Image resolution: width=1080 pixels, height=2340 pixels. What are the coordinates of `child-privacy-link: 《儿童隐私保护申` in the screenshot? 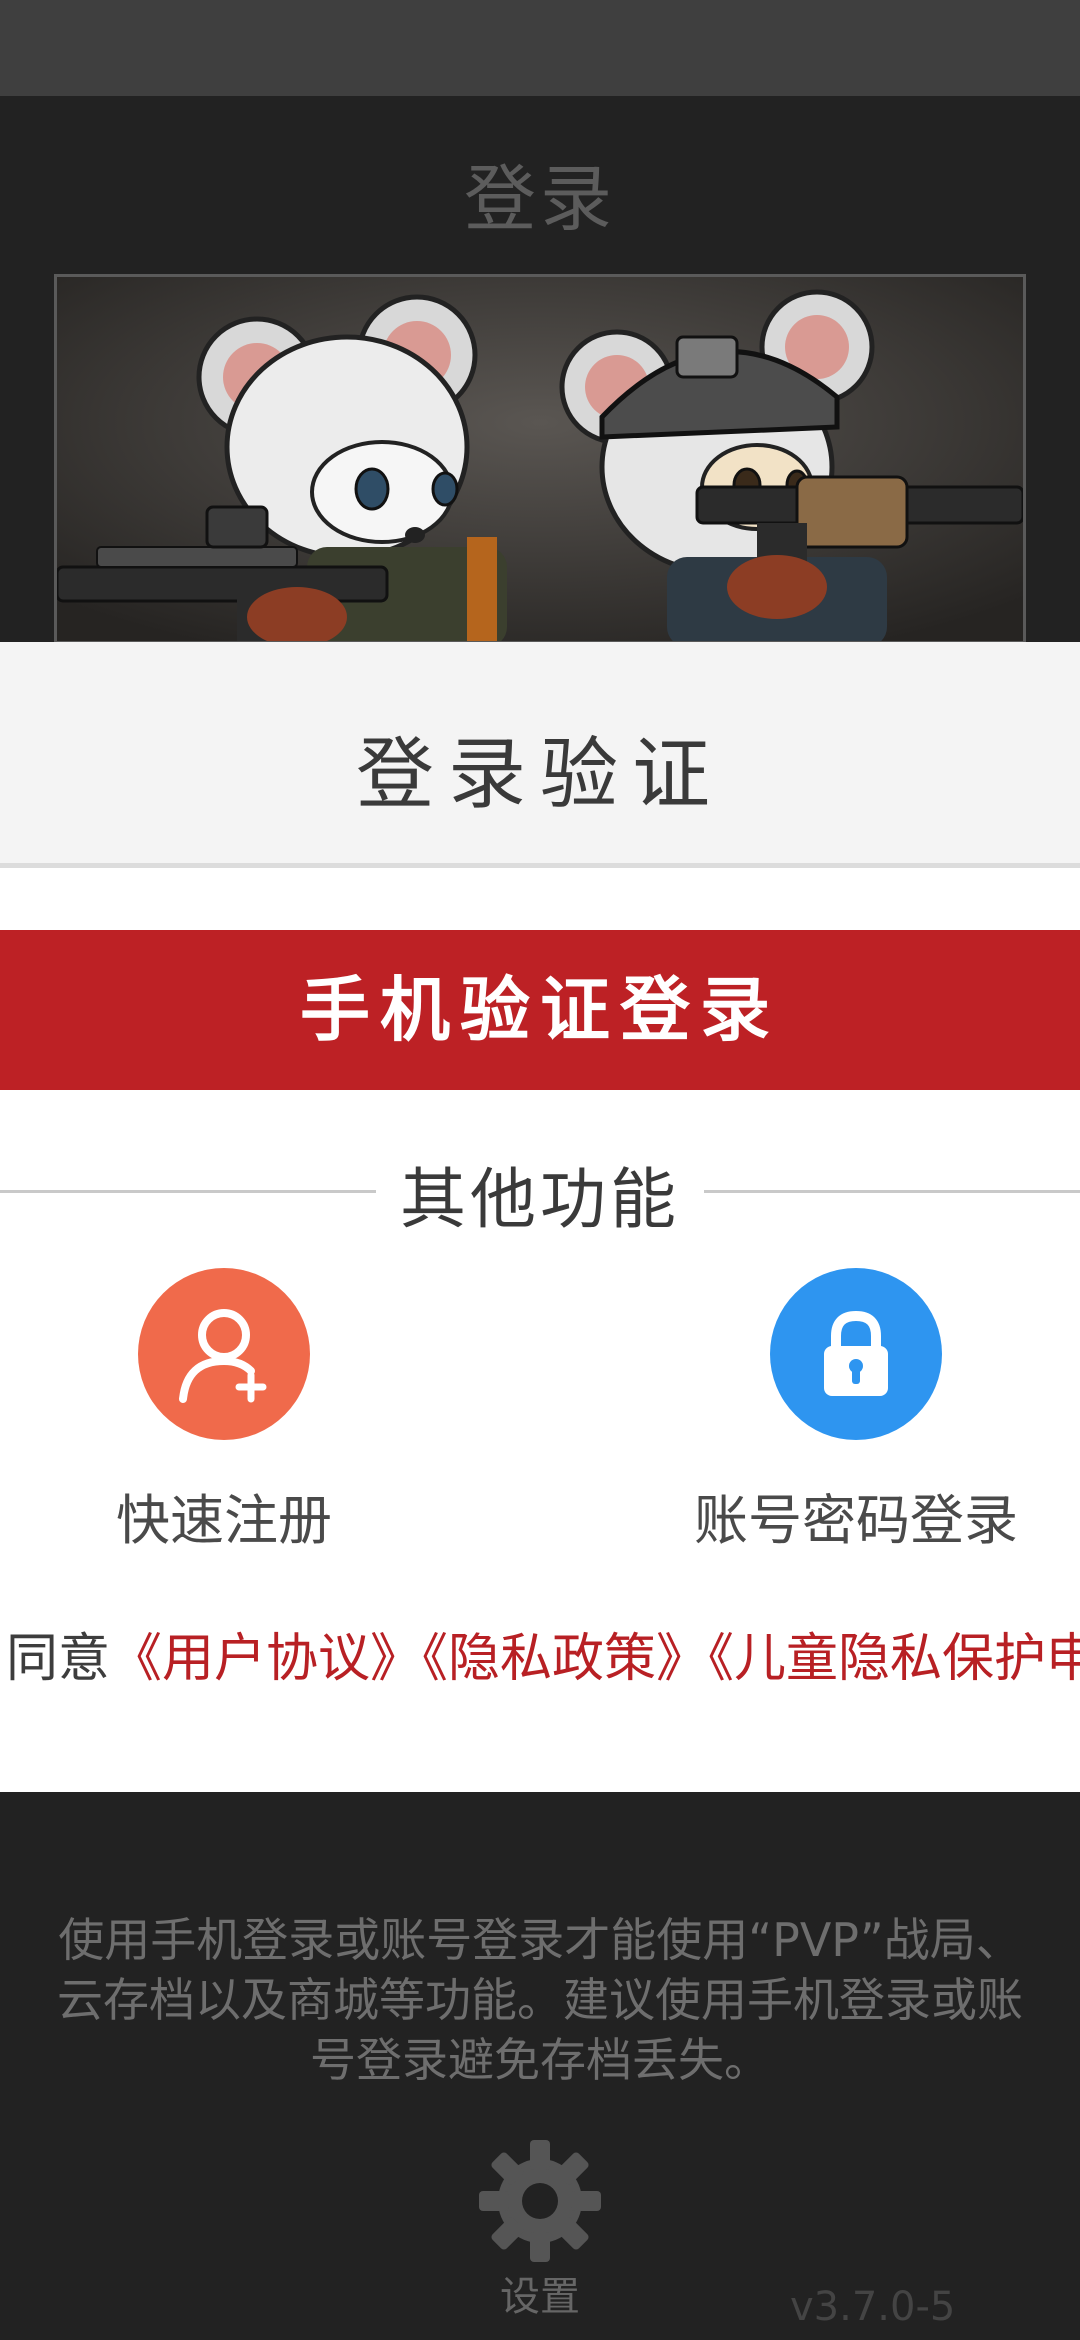 It's located at (894, 1659).